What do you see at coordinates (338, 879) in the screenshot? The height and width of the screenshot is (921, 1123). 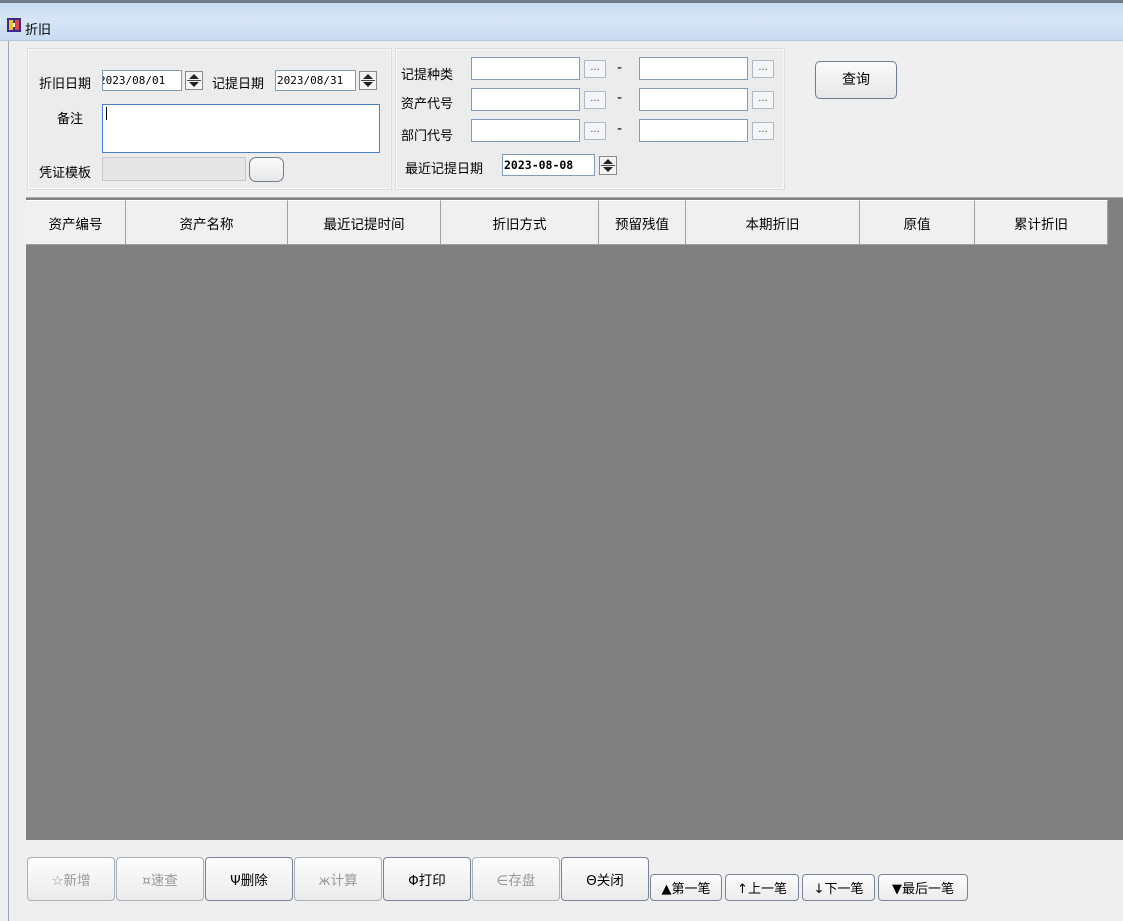 I see `calculate-button: ж计算` at bounding box center [338, 879].